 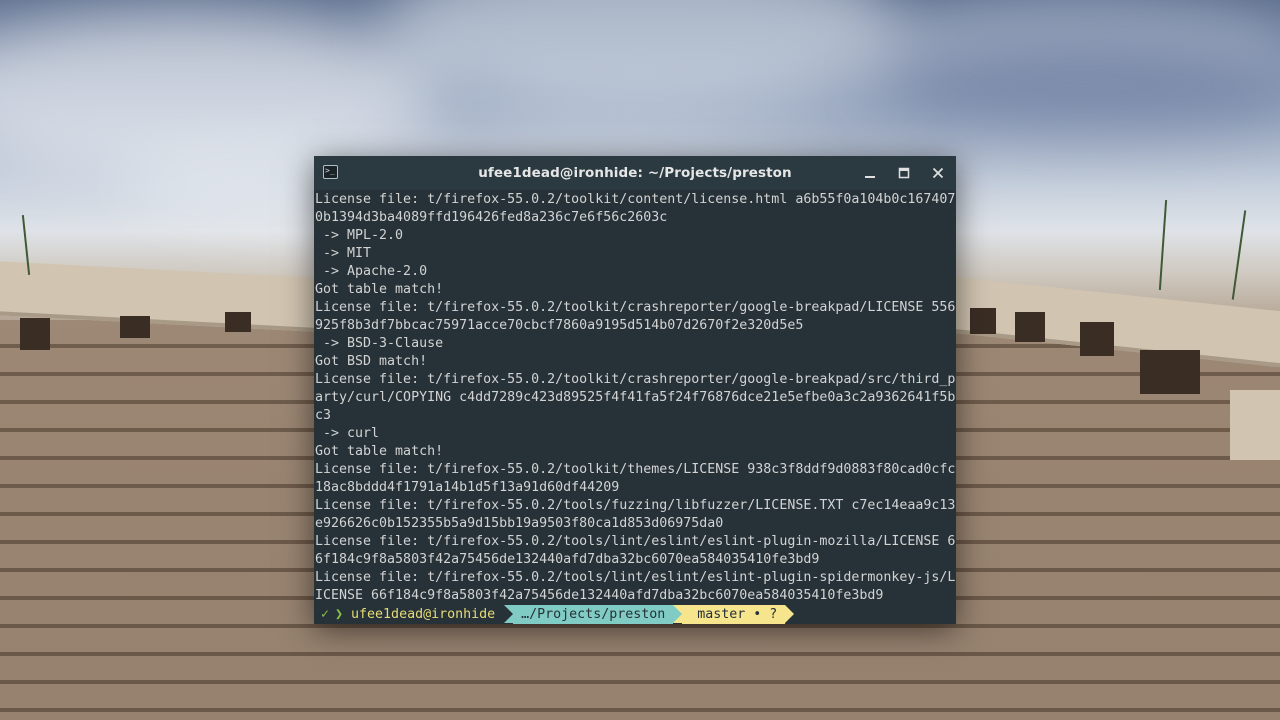 What do you see at coordinates (870, 173) in the screenshot?
I see `minimize-icon` at bounding box center [870, 173].